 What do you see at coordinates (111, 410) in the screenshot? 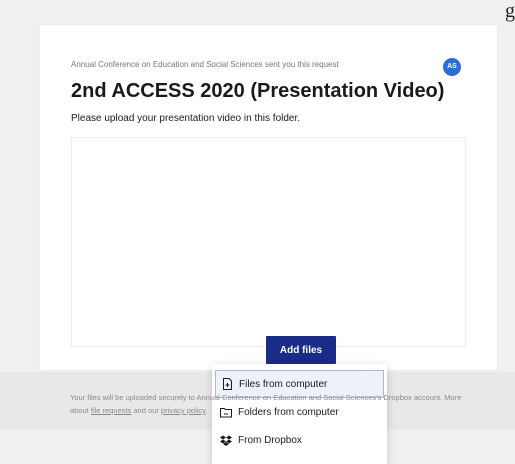
I see `file-requests-link: file requests` at bounding box center [111, 410].